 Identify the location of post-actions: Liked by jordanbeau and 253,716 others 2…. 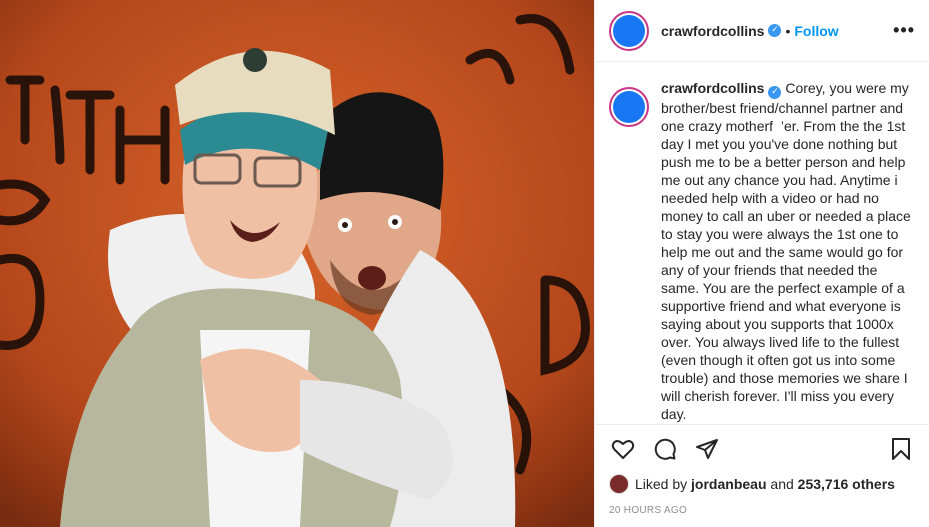
(762, 475).